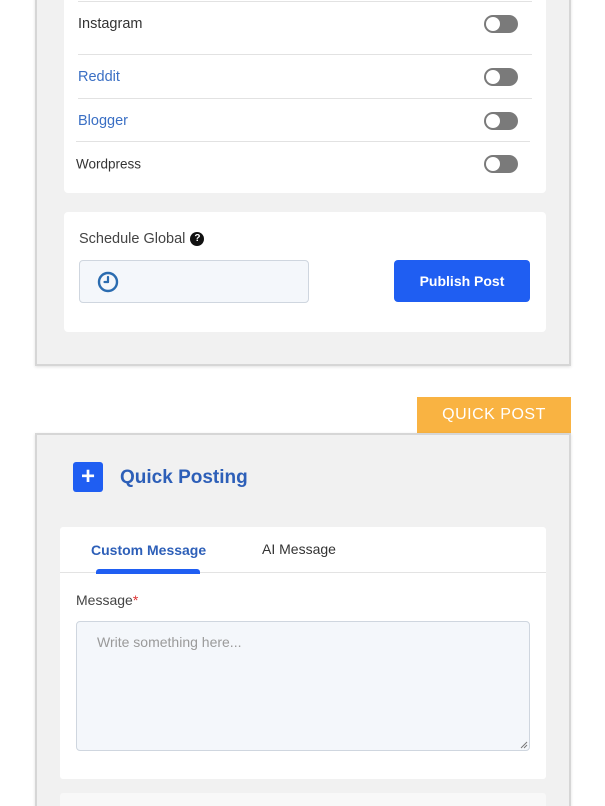 The image size is (605, 806). Describe the element at coordinates (501, 120) in the screenshot. I see `blogger-toggle` at that location.